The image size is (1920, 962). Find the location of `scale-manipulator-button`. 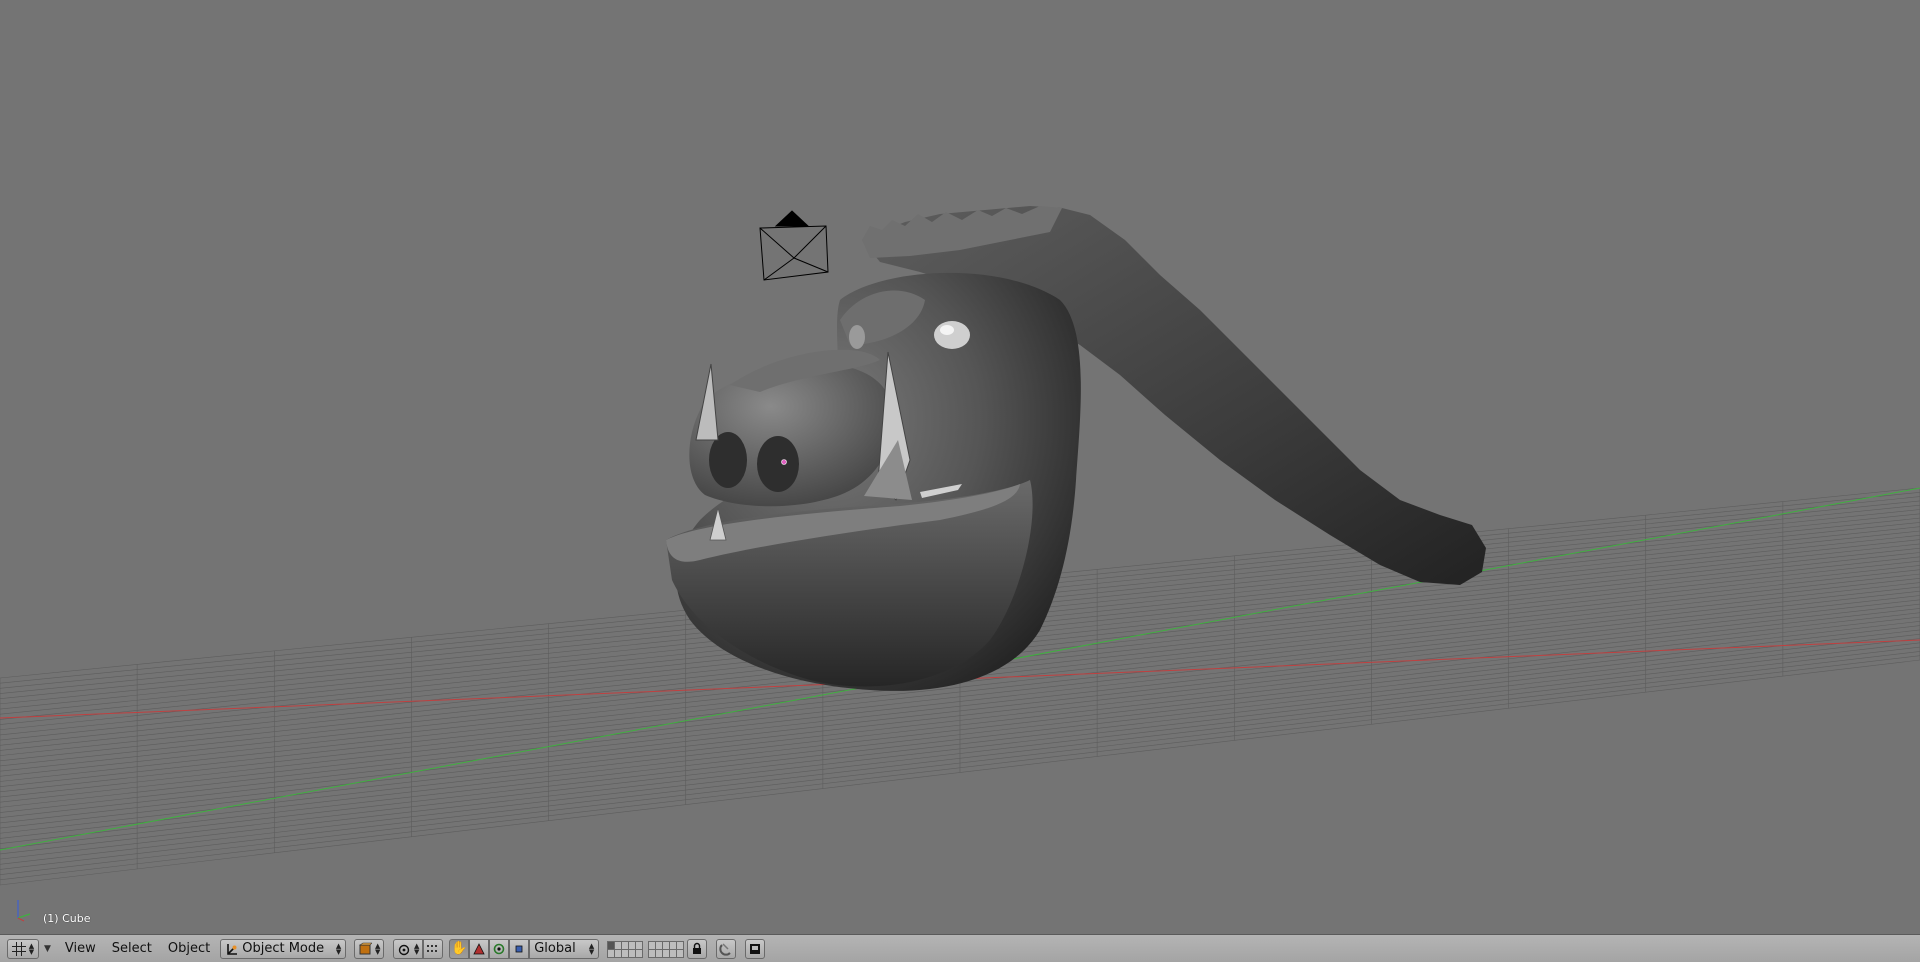

scale-manipulator-button is located at coordinates (519, 948).